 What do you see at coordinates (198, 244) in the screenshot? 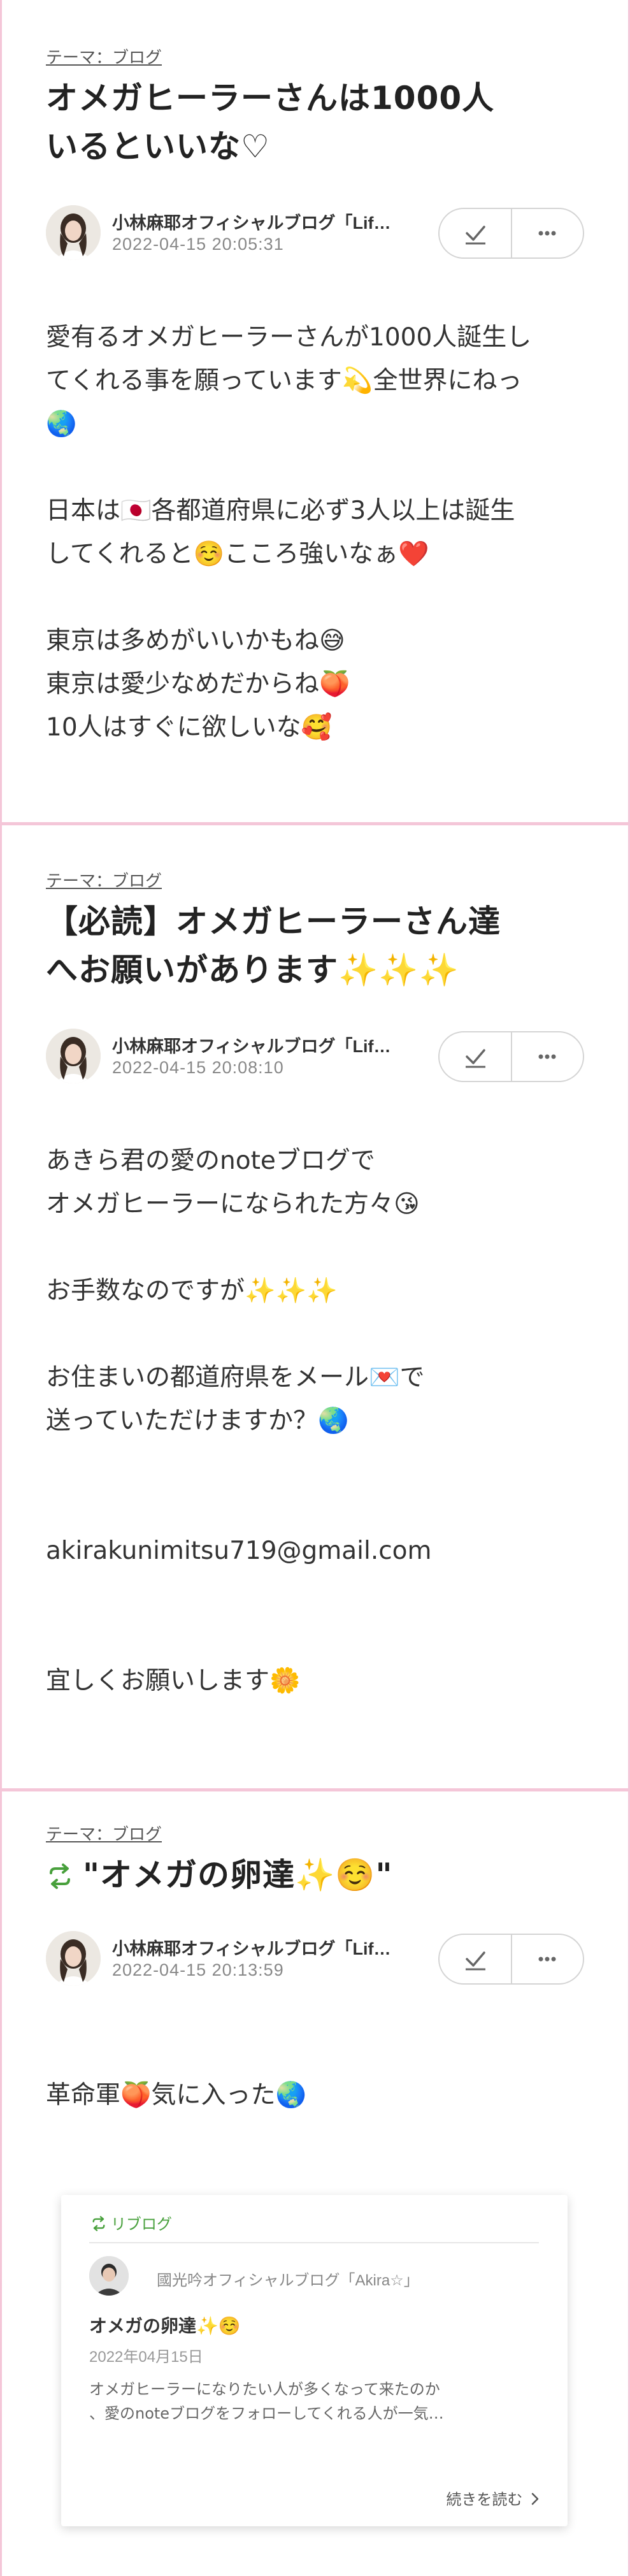
I see `post-date: 2022-04-15 20:05:31` at bounding box center [198, 244].